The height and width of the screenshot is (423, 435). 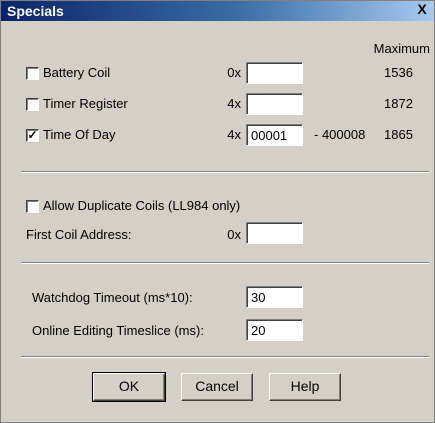 I want to click on time-of-day-label: Time Of Day, so click(x=79, y=134).